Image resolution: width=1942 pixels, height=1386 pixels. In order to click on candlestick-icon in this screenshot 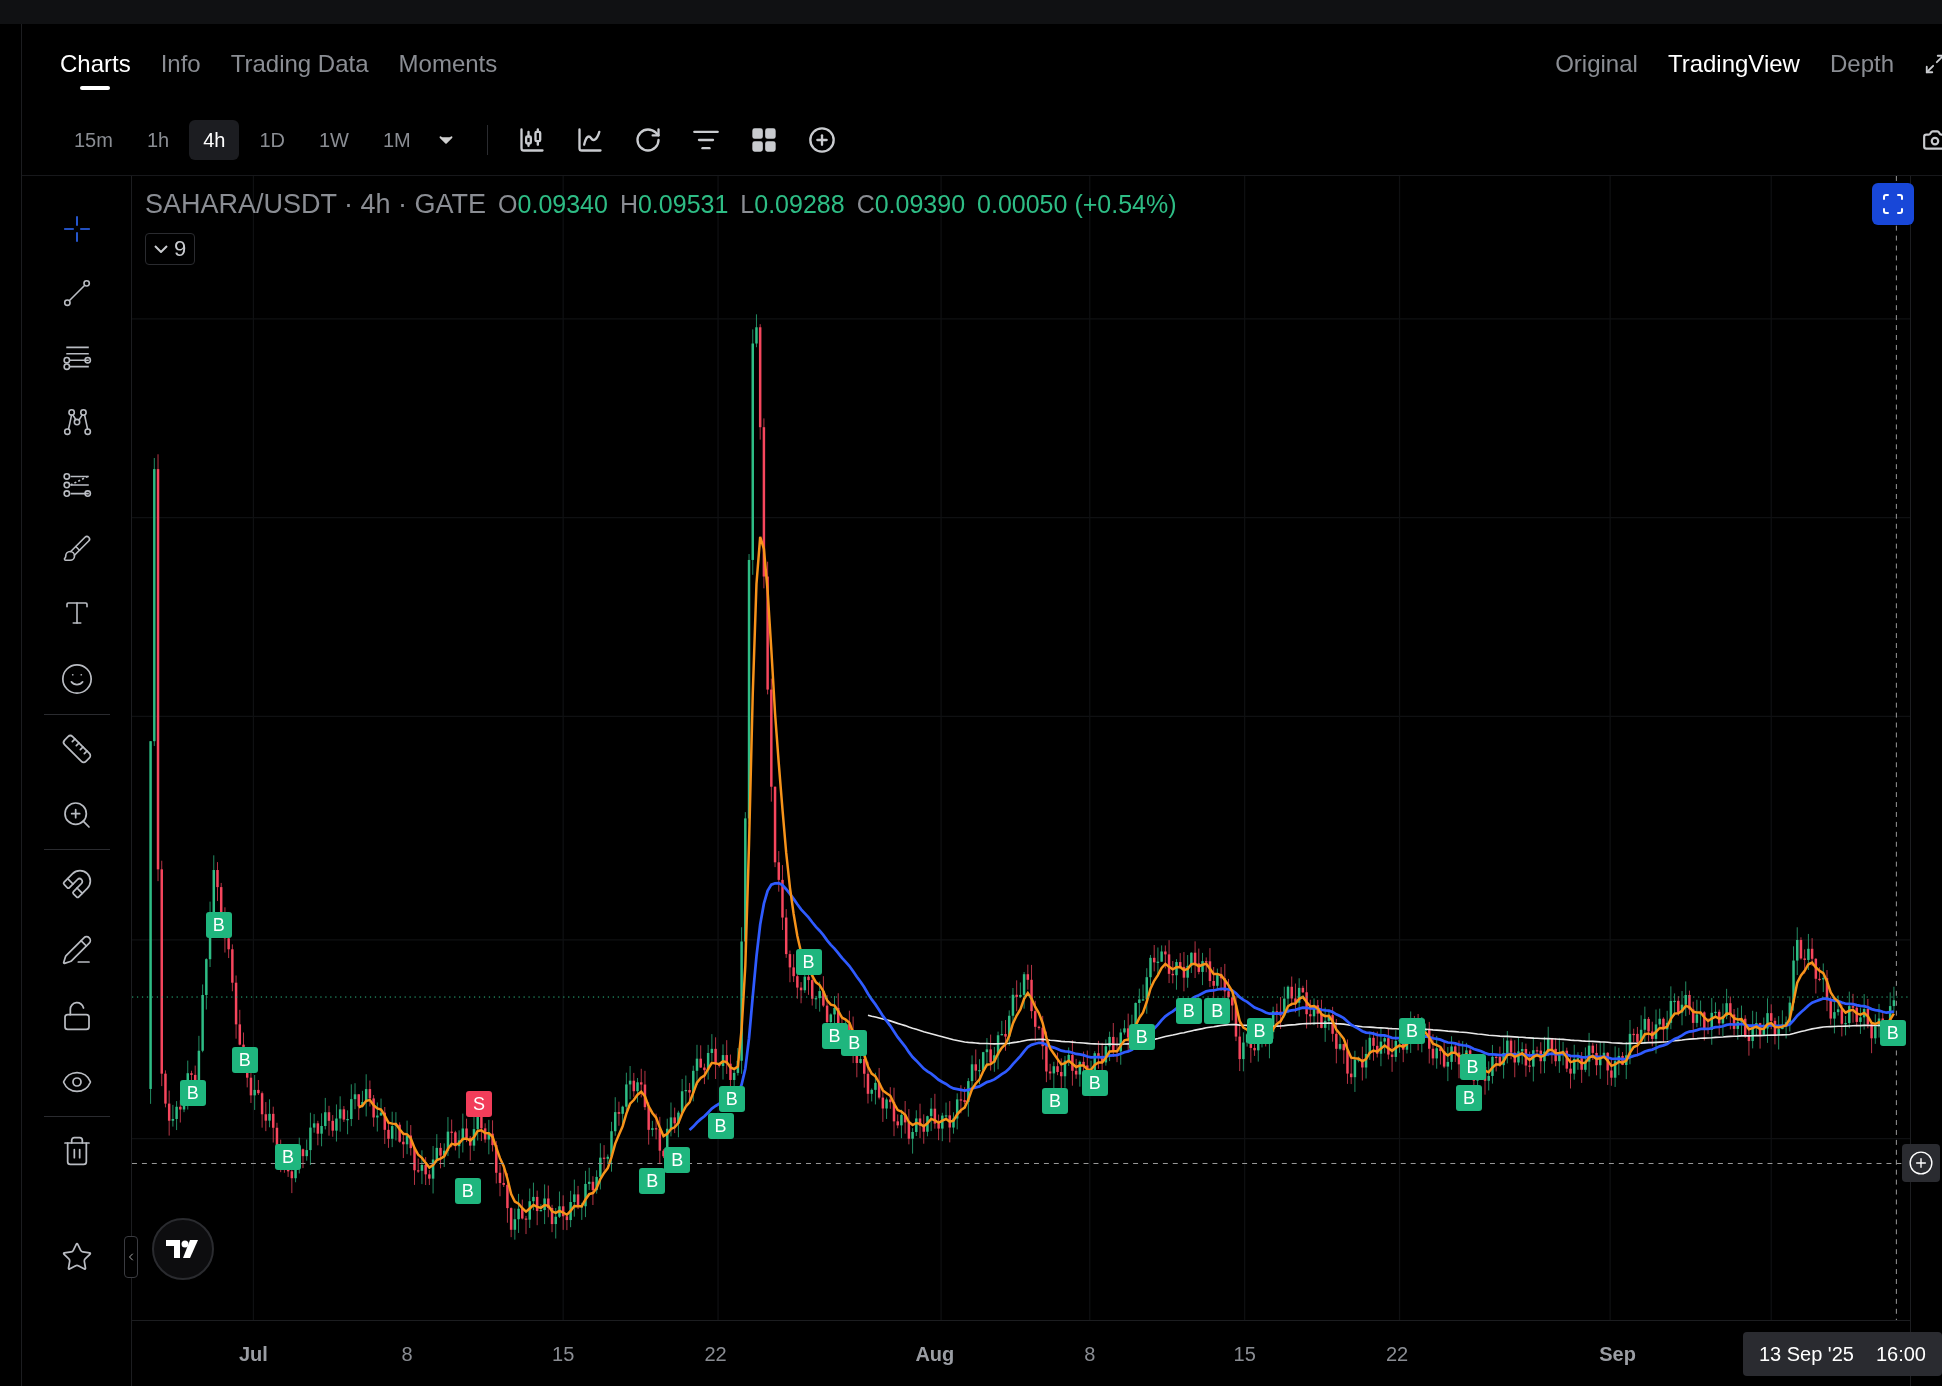, I will do `click(531, 139)`.